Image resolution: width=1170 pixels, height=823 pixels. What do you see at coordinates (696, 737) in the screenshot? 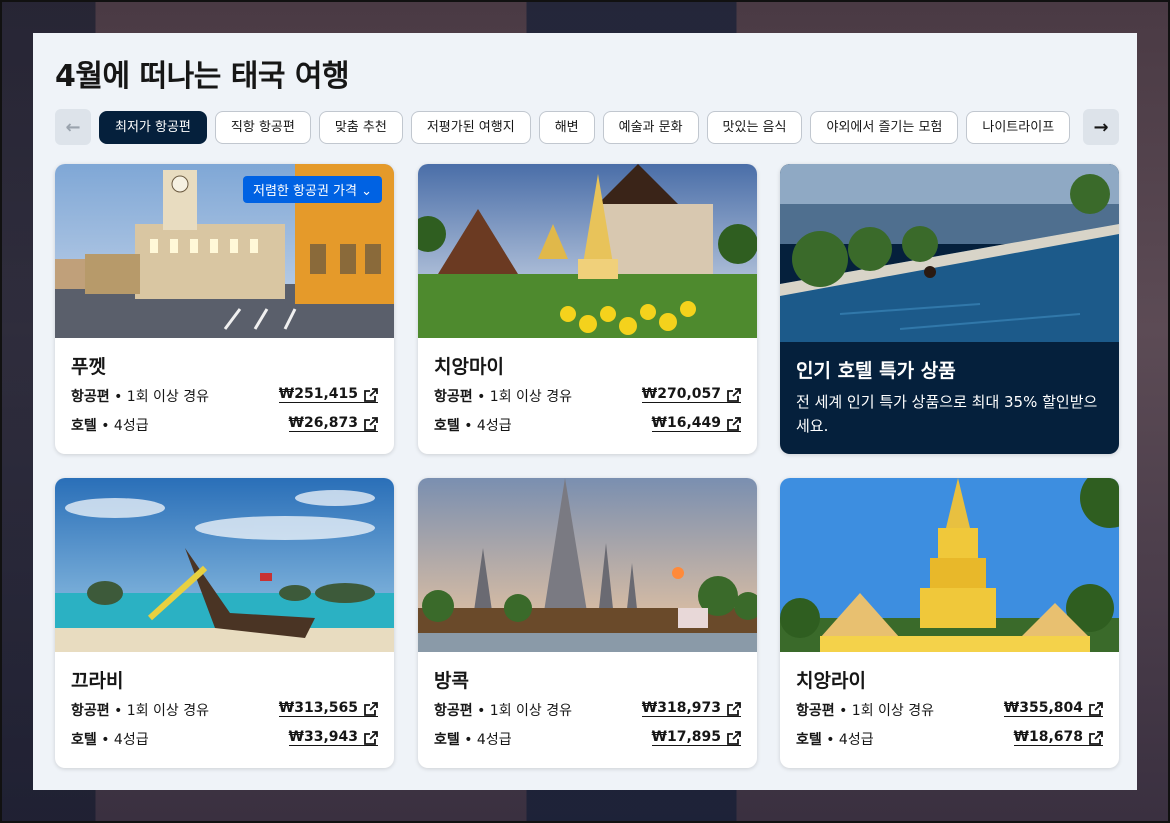
I see `hotel-price-link: ₩17,895` at bounding box center [696, 737].